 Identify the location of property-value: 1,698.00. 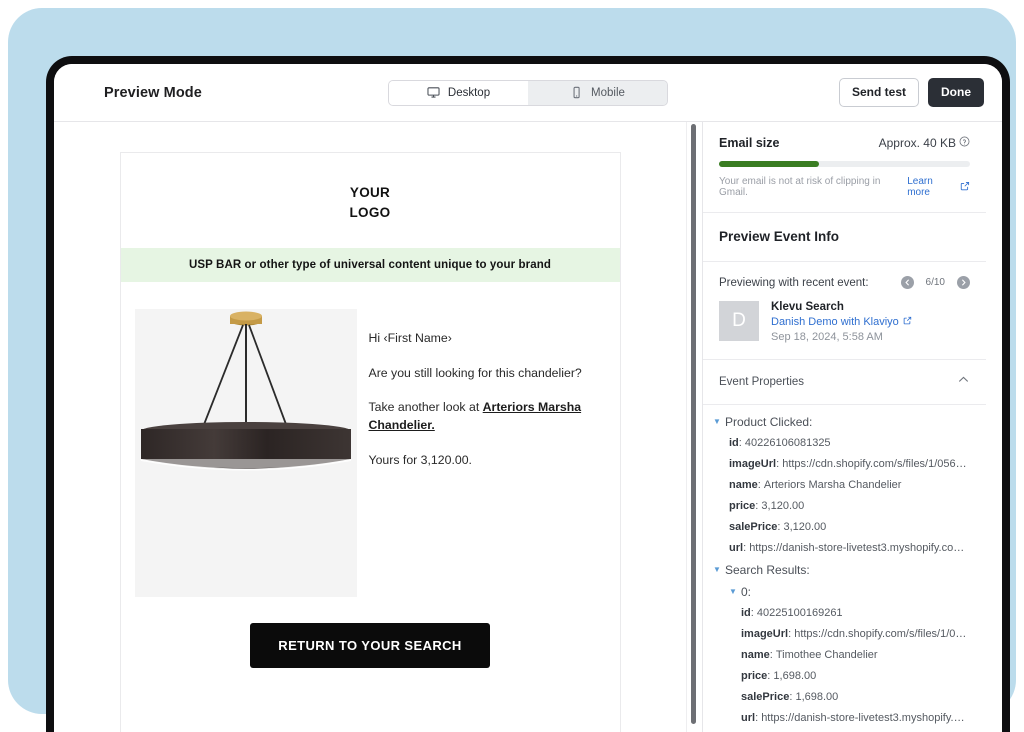
(817, 697).